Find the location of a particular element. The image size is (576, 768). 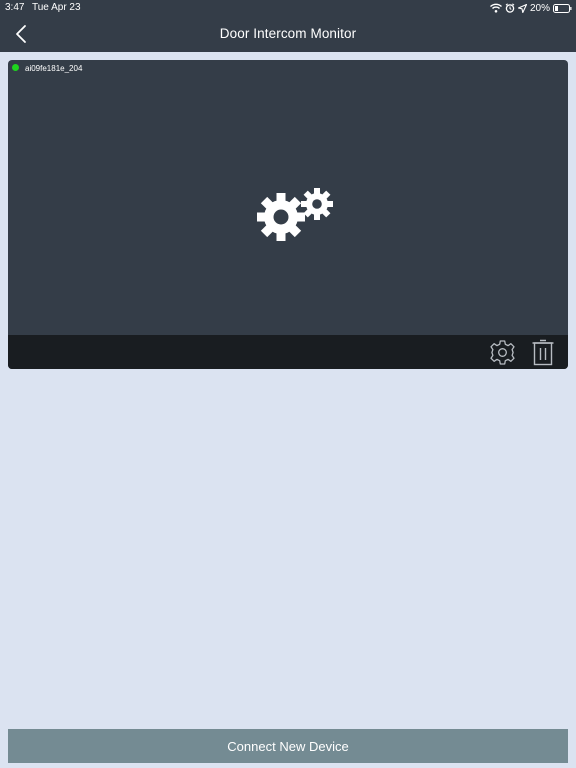

alarm-icon is located at coordinates (510, 8).